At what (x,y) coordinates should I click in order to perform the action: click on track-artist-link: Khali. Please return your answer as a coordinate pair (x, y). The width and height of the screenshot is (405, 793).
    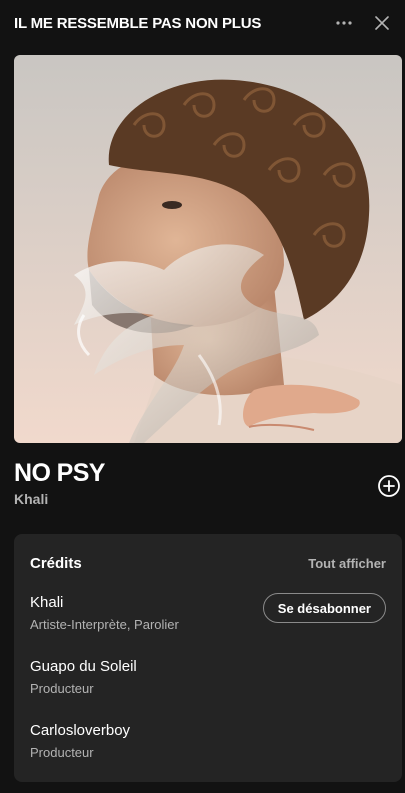
    Looking at the image, I should click on (31, 499).